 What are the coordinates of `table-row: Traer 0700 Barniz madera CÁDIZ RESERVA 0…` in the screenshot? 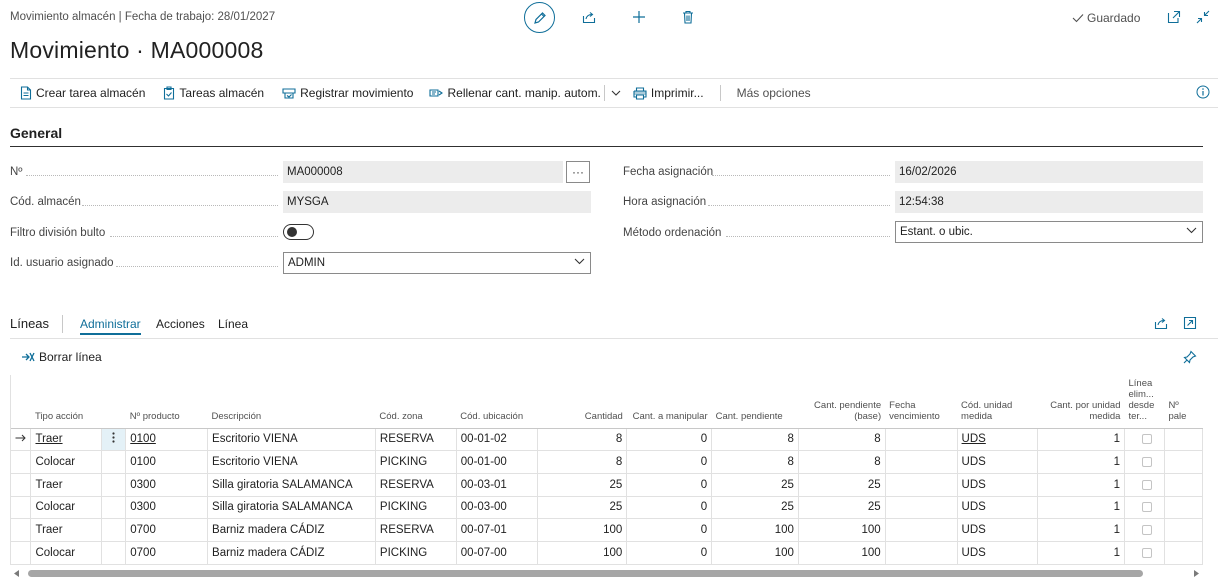 It's located at (607, 530).